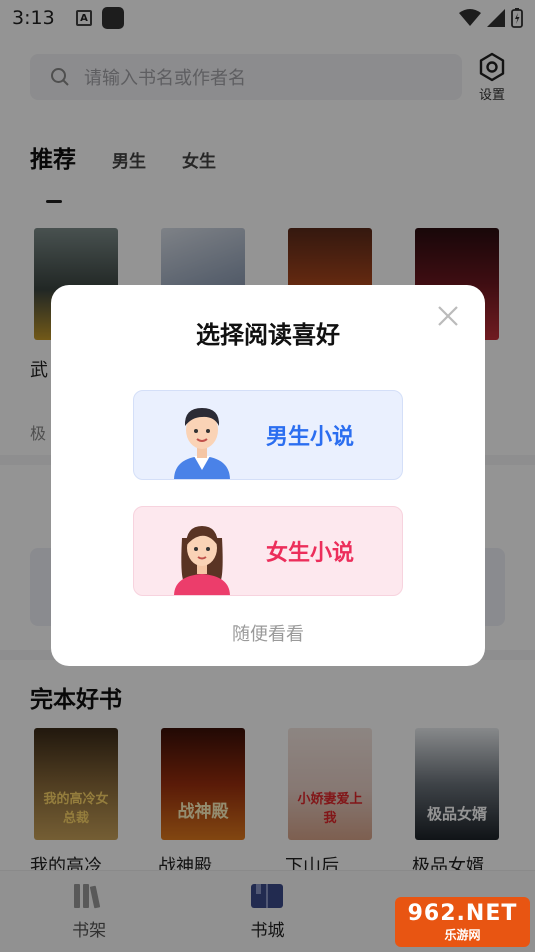 Image resolution: width=535 pixels, height=952 pixels. Describe the element at coordinates (268, 633) in the screenshot. I see `skip-link: 随便看看` at that location.